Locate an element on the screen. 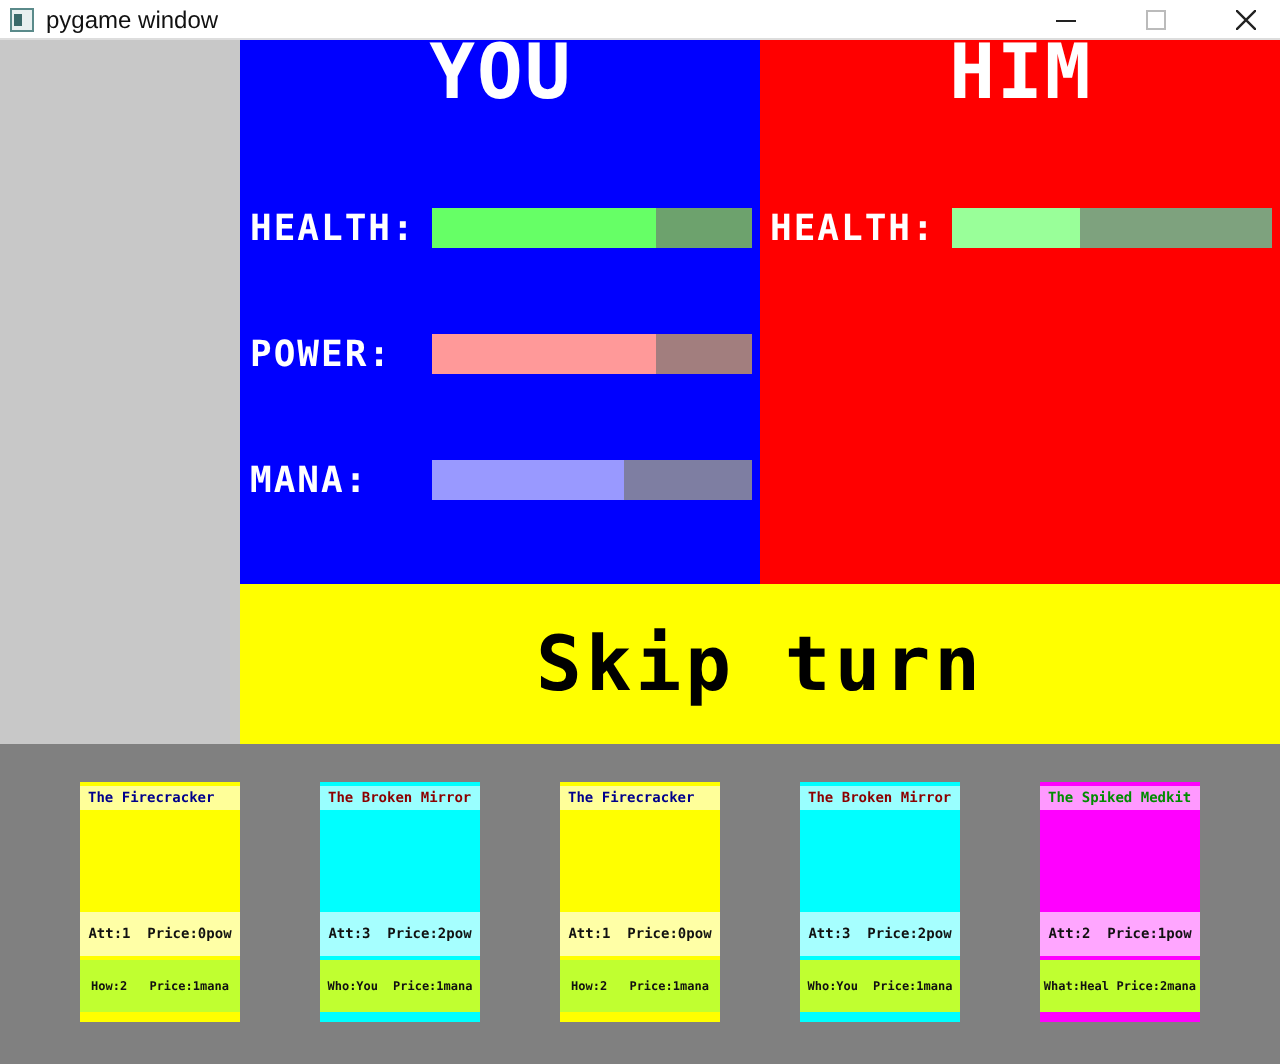 The height and width of the screenshot is (1064, 1280). app-icon is located at coordinates (22, 19).